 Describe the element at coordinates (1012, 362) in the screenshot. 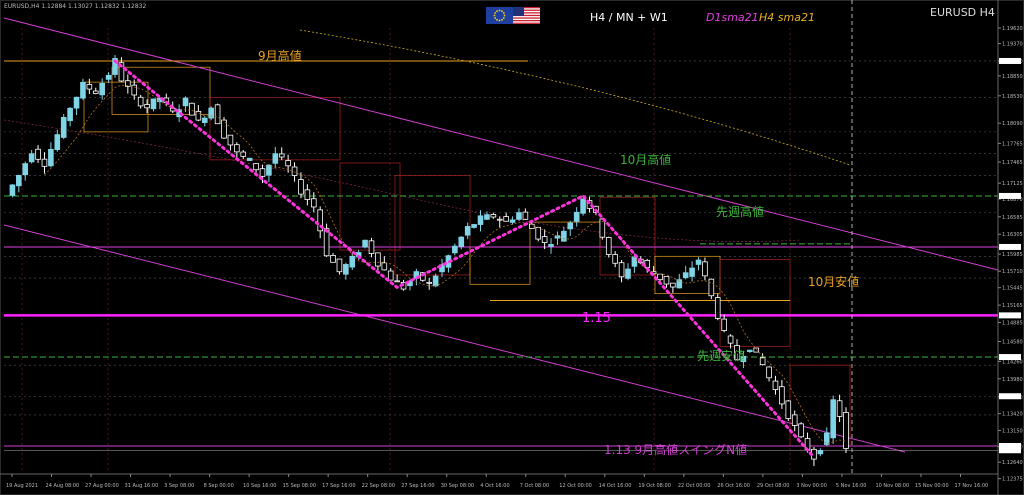

I see `price-tick-label: 1.14260` at that location.